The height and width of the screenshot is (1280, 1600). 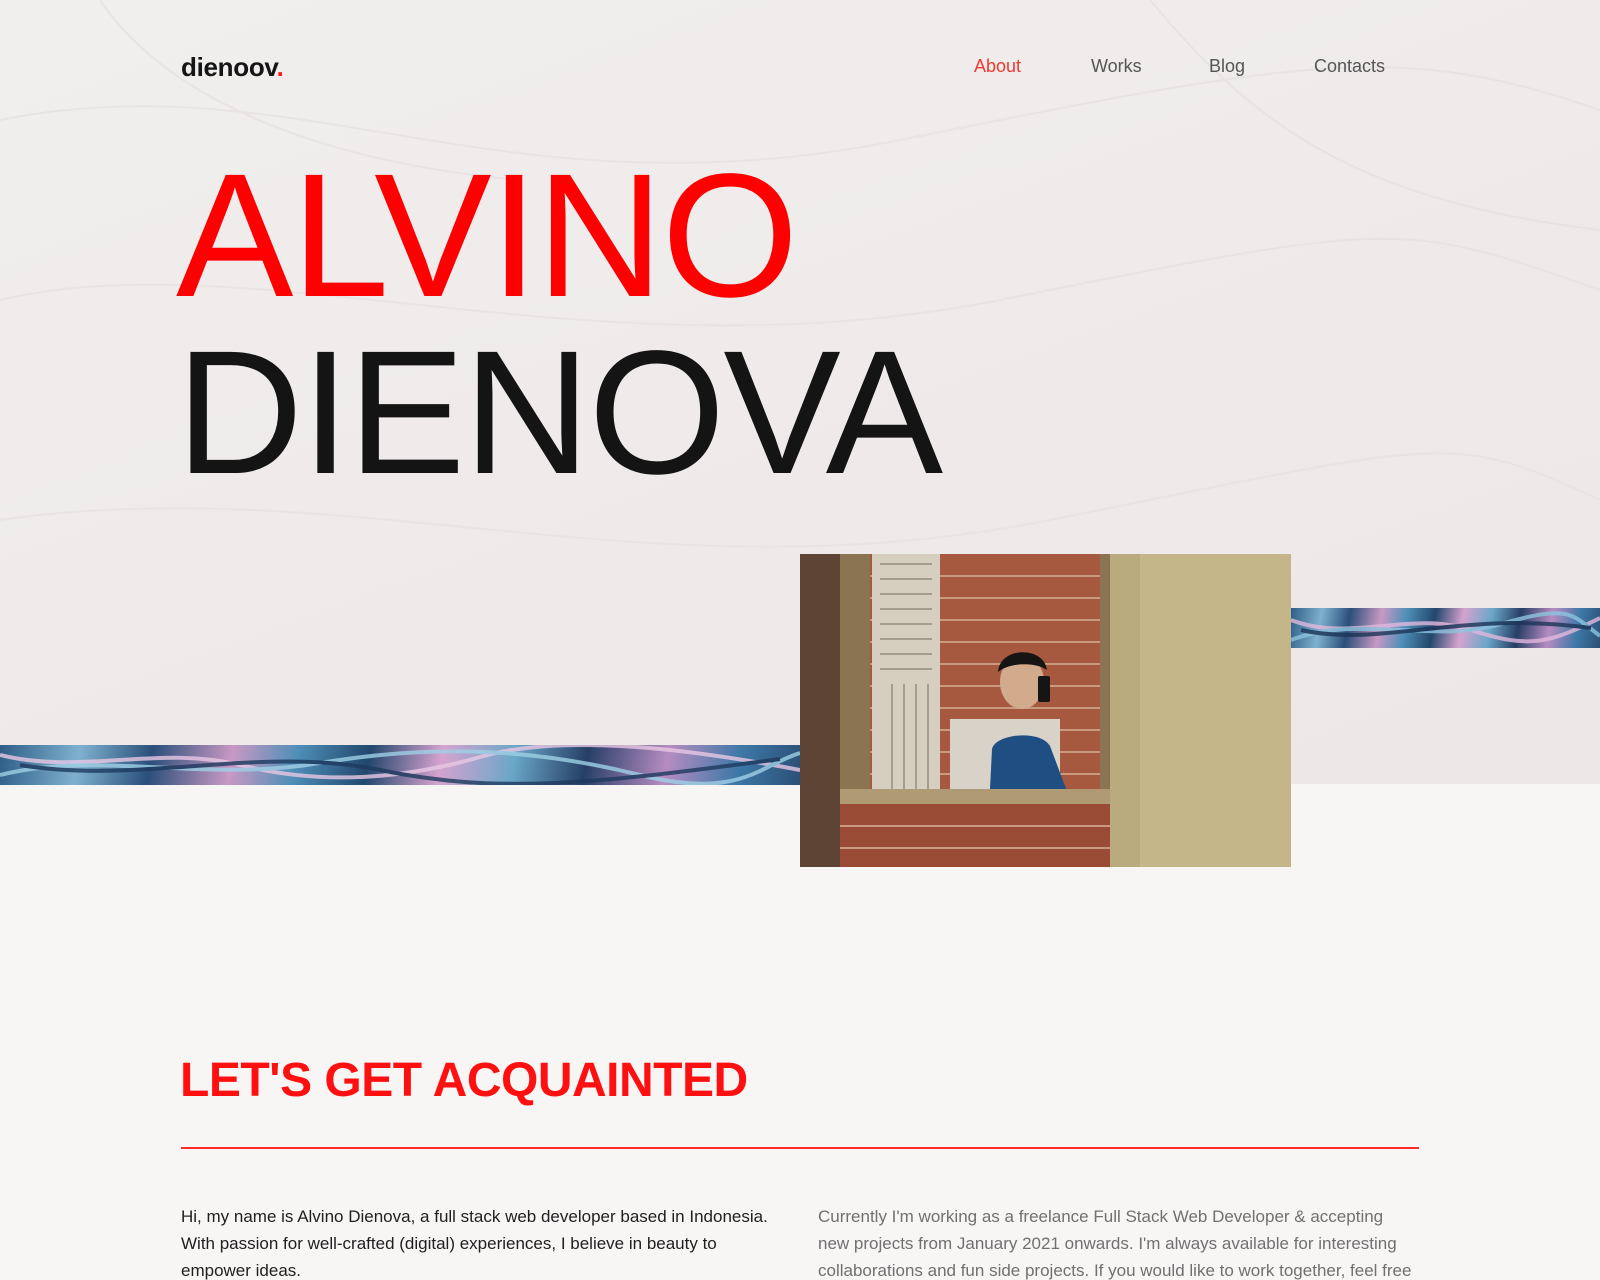 I want to click on nav-item-blog: Blog, so click(x=1227, y=66).